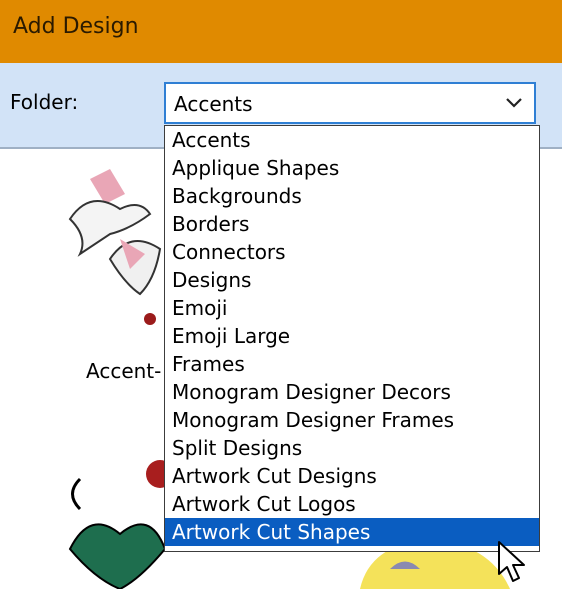 Image resolution: width=562 pixels, height=589 pixels. I want to click on folder-option: Artwork Cut Designs, so click(352, 476).